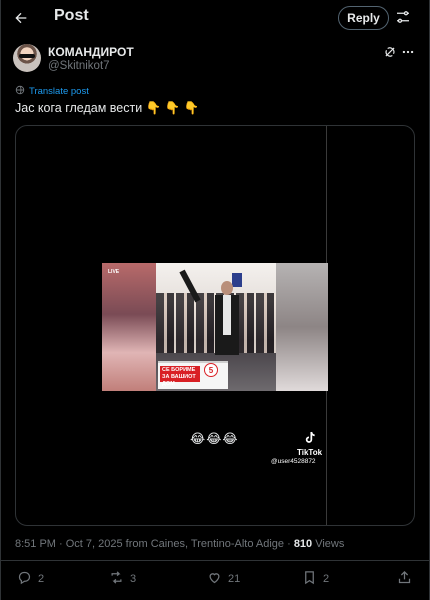 This screenshot has height=600, width=430. Describe the element at coordinates (129, 327) in the screenshot. I see `video-blur-left` at that location.